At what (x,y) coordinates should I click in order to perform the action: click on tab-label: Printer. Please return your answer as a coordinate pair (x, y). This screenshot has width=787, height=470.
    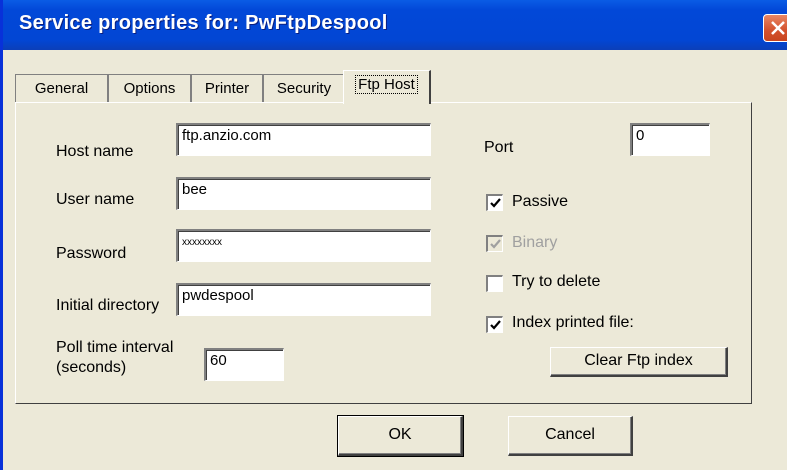
    Looking at the image, I should click on (227, 88).